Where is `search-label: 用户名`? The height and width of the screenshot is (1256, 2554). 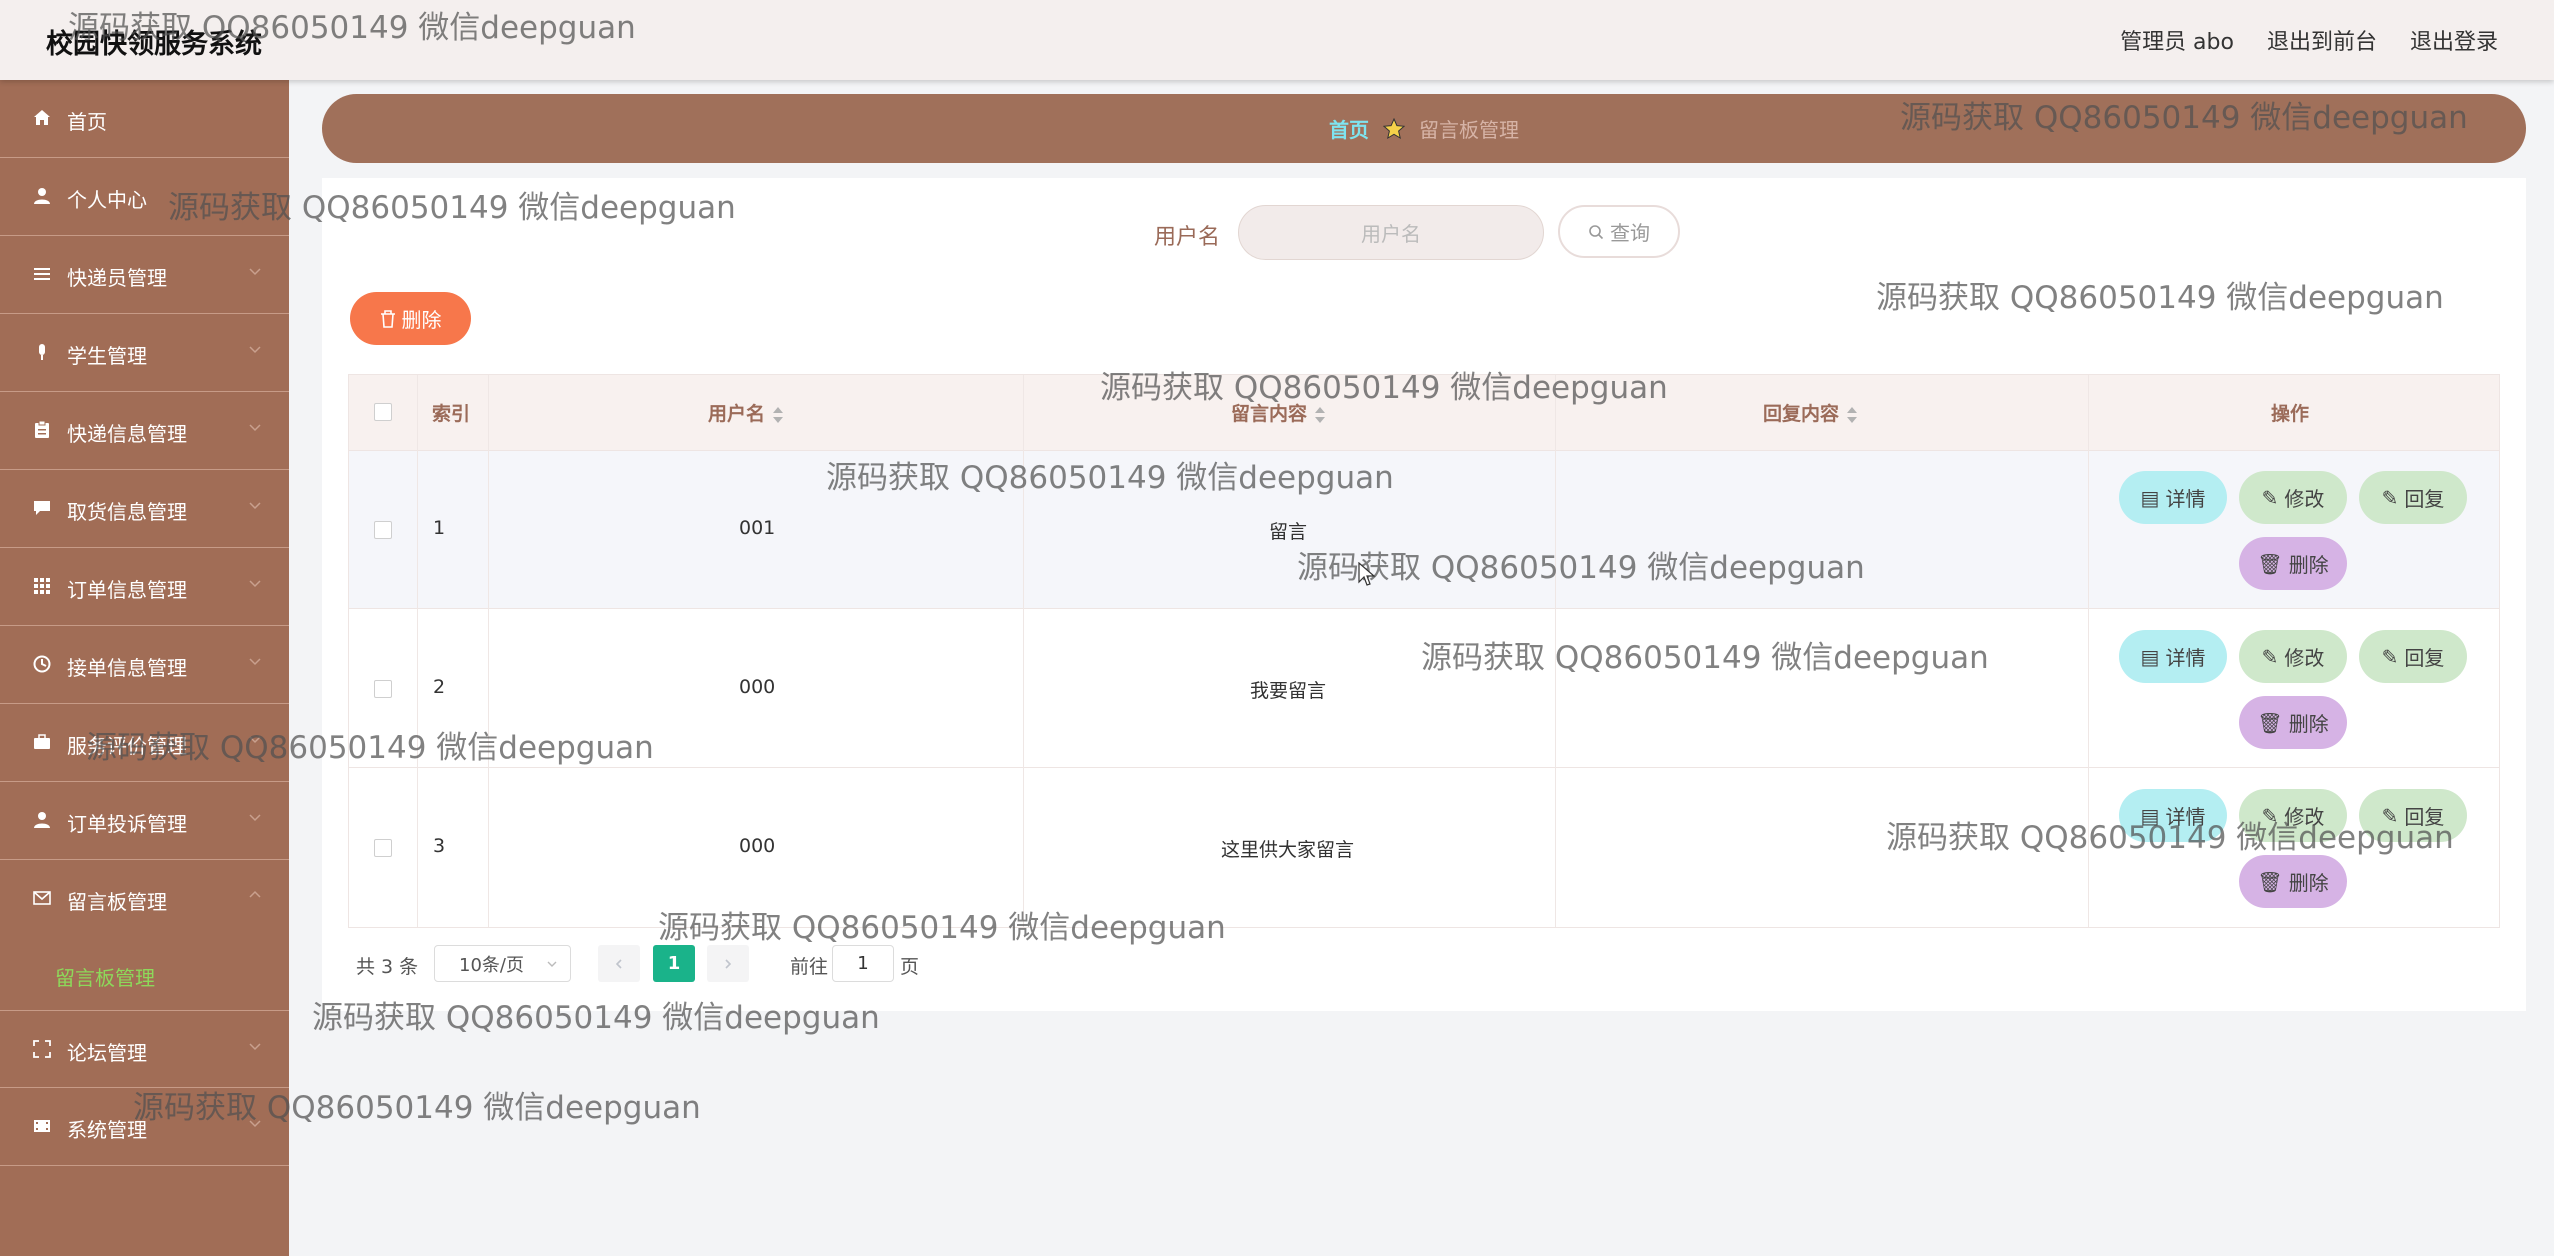
search-label: 用户名 is located at coordinates (1187, 237).